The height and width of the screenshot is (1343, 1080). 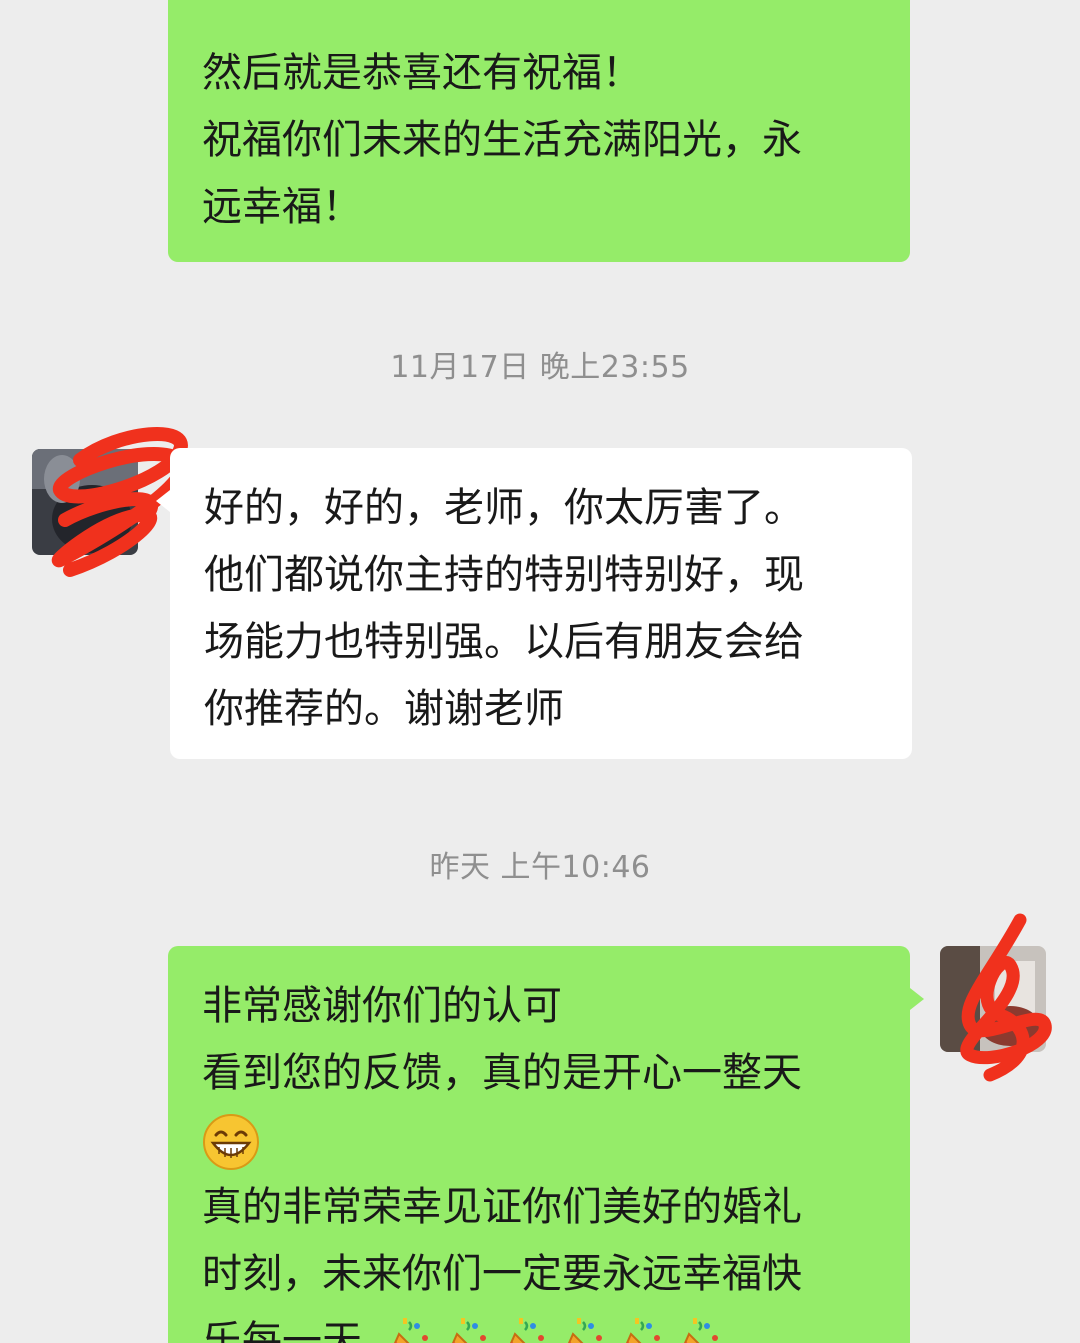 I want to click on emoji-line, so click(x=539, y=1140).